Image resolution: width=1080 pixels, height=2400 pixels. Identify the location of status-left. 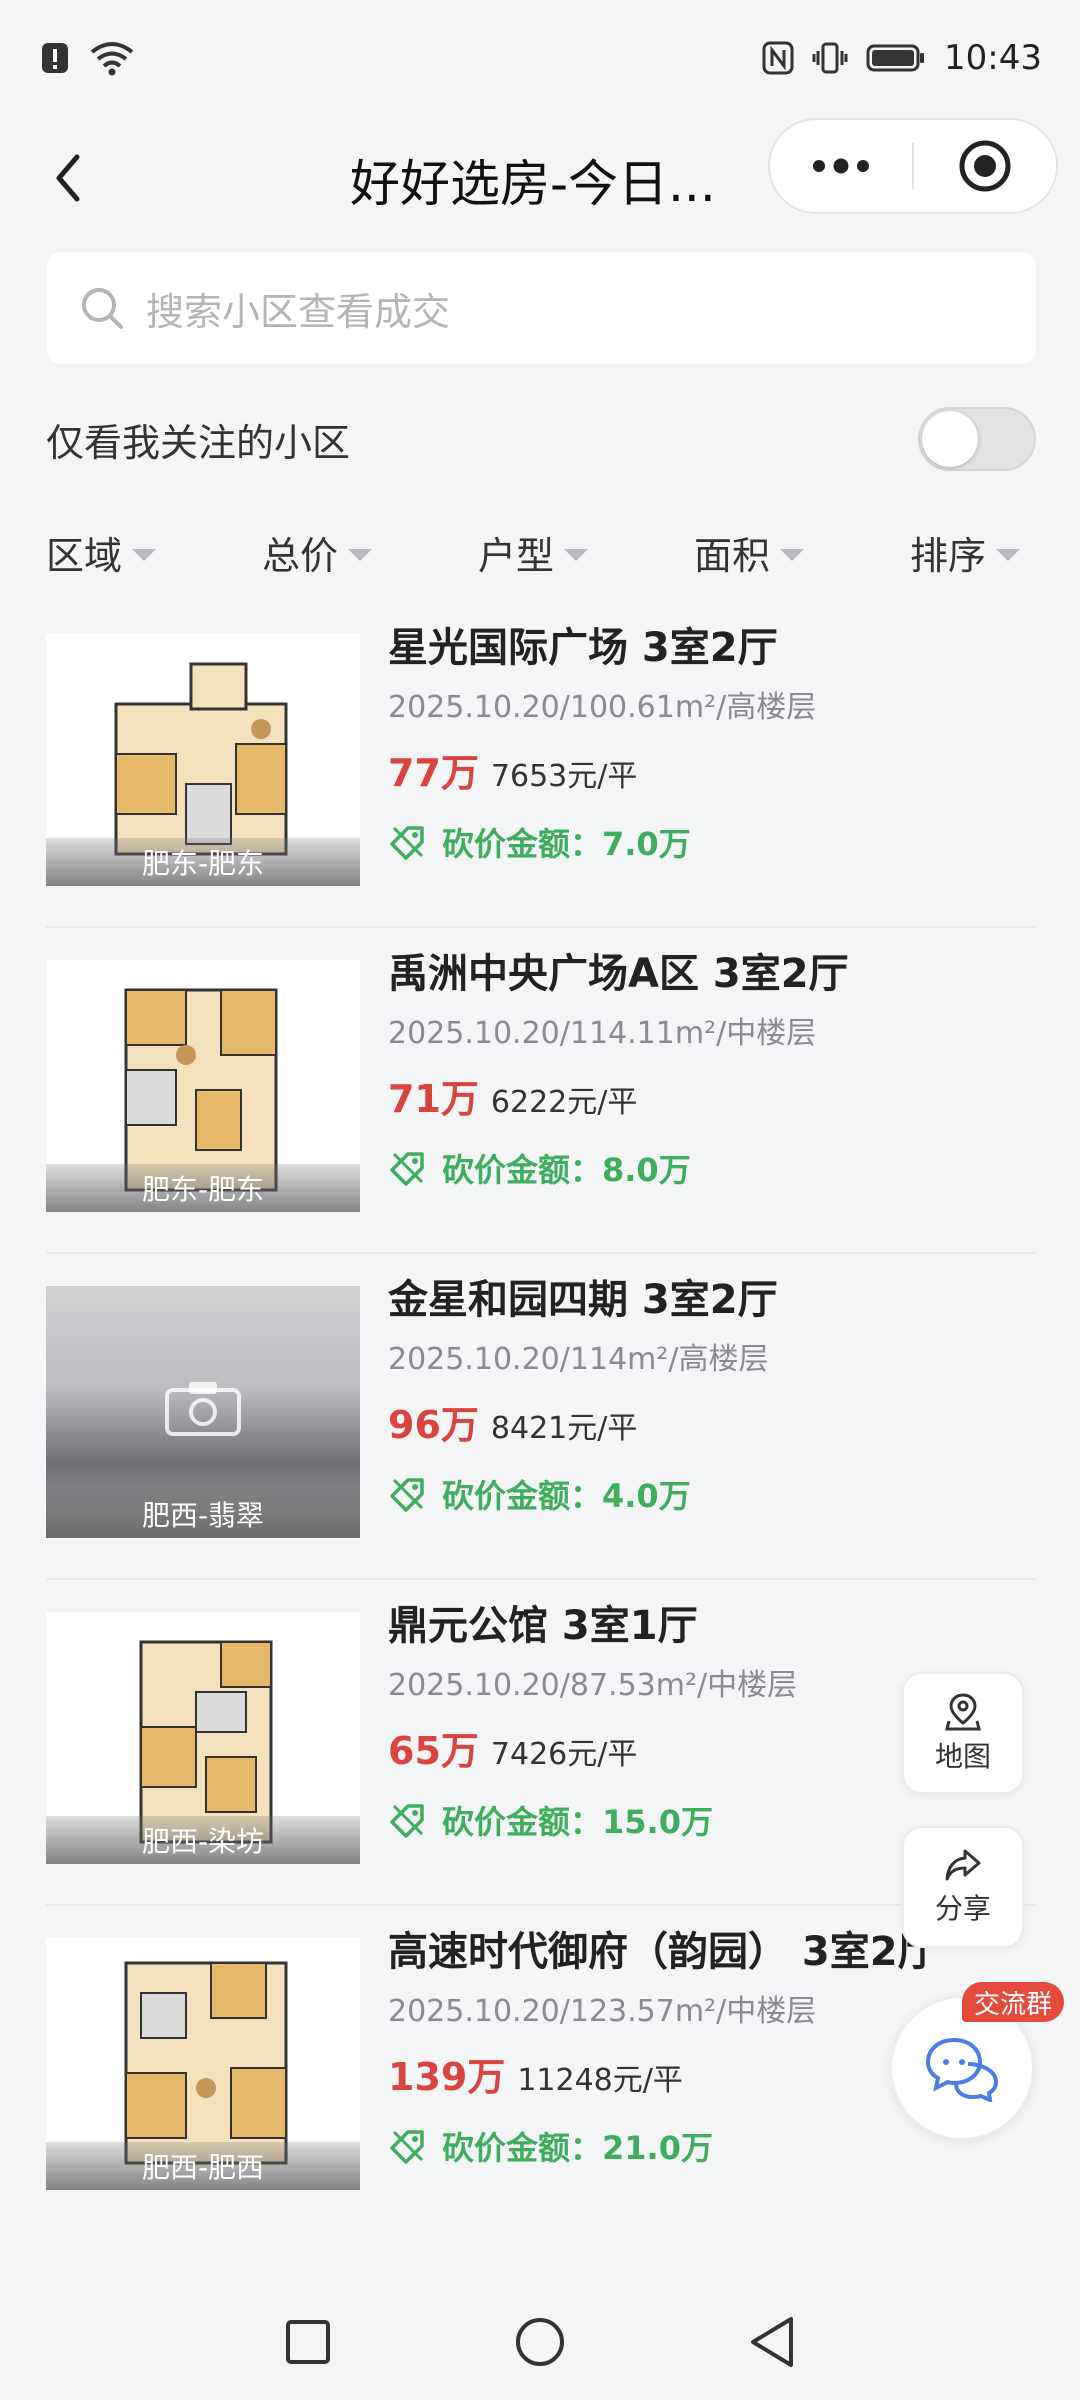
(88, 58).